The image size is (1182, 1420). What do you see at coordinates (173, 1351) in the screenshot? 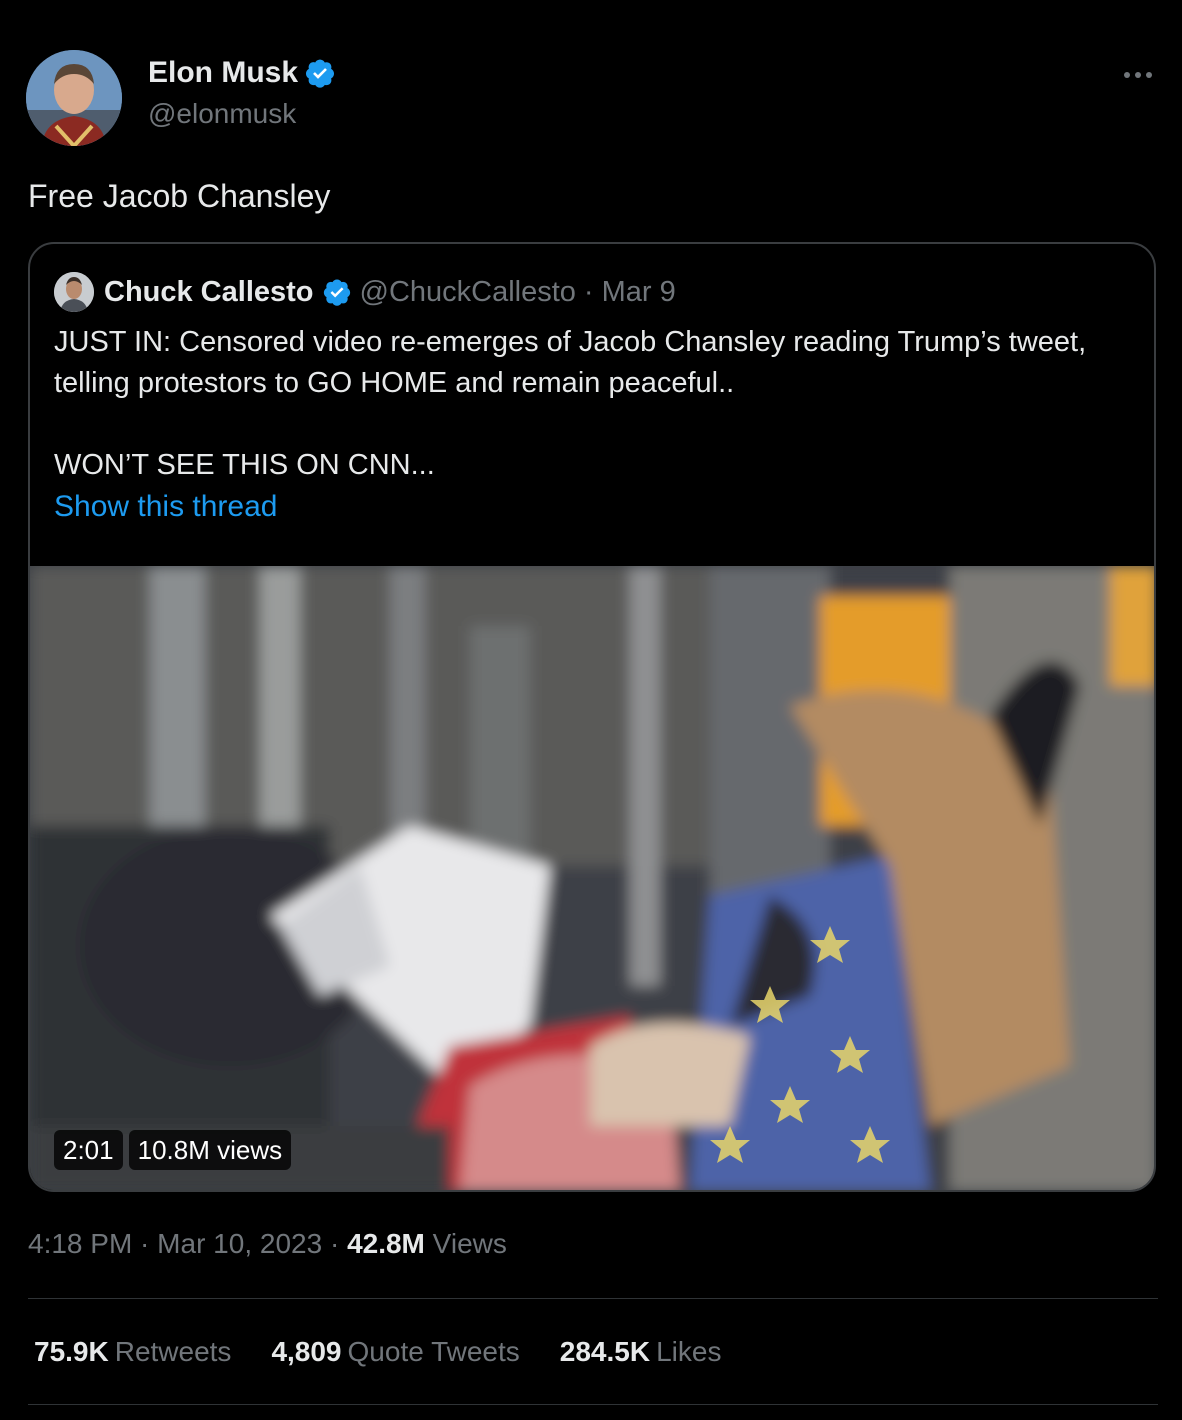
I see `retweets-label: Retweets` at bounding box center [173, 1351].